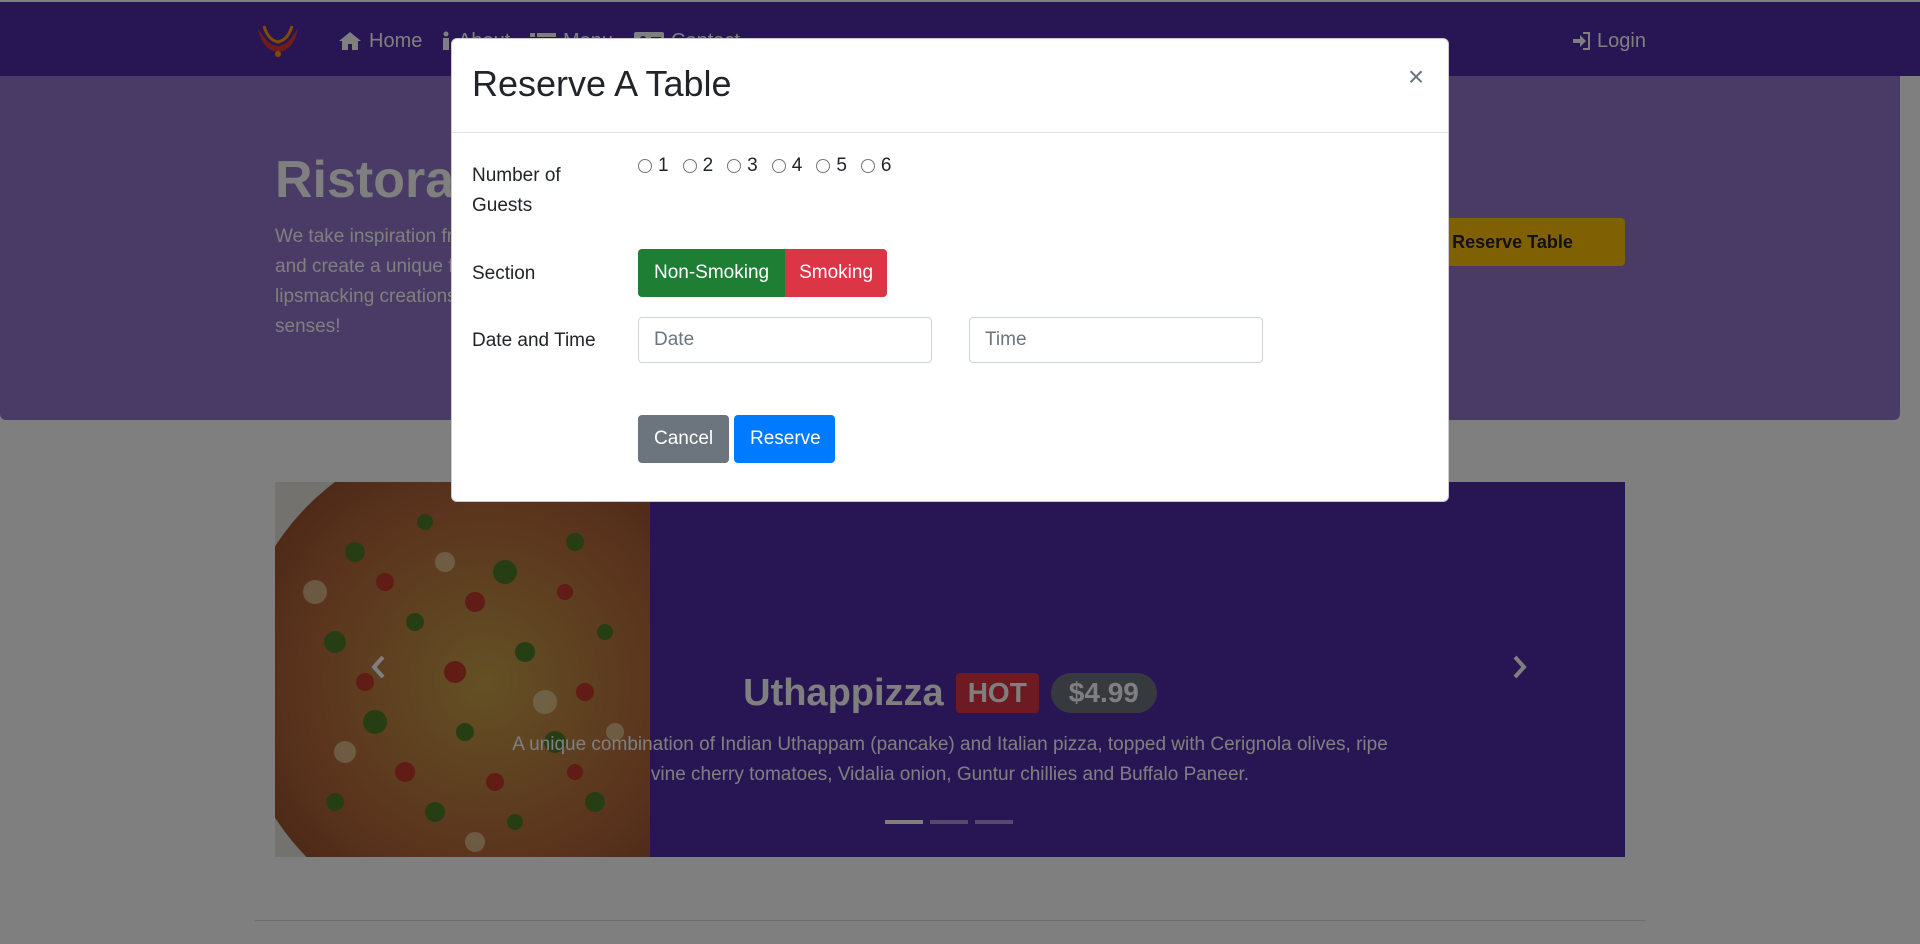  What do you see at coordinates (836, 273) in the screenshot?
I see `smoking-button: Smoking` at bounding box center [836, 273].